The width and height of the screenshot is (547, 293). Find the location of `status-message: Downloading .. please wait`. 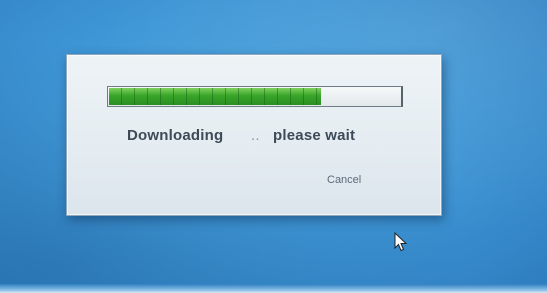

status-message: Downloading .. please wait is located at coordinates (257, 138).